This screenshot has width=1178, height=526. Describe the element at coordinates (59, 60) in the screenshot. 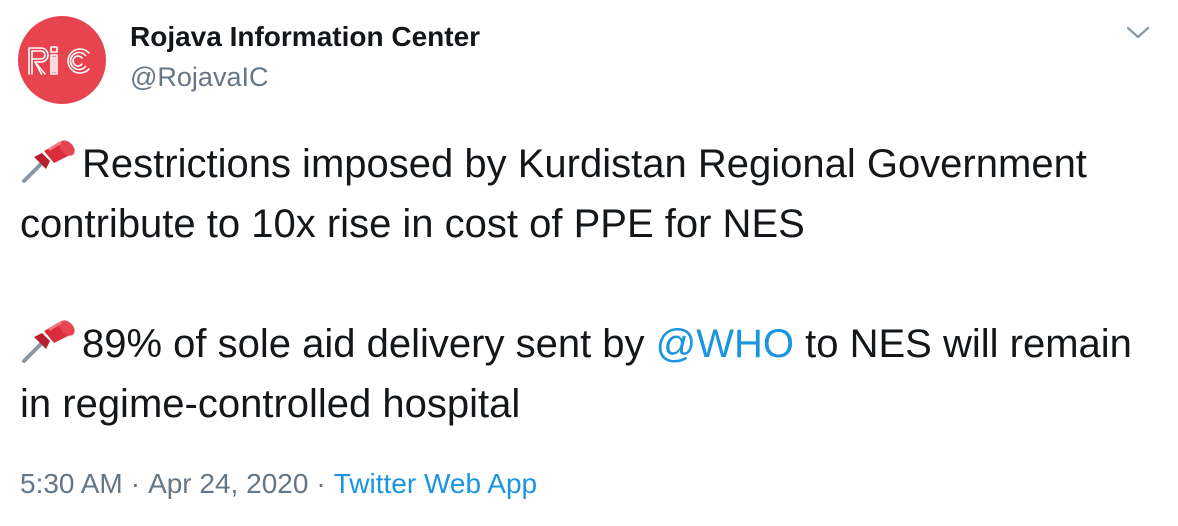

I see `ric-logo` at that location.